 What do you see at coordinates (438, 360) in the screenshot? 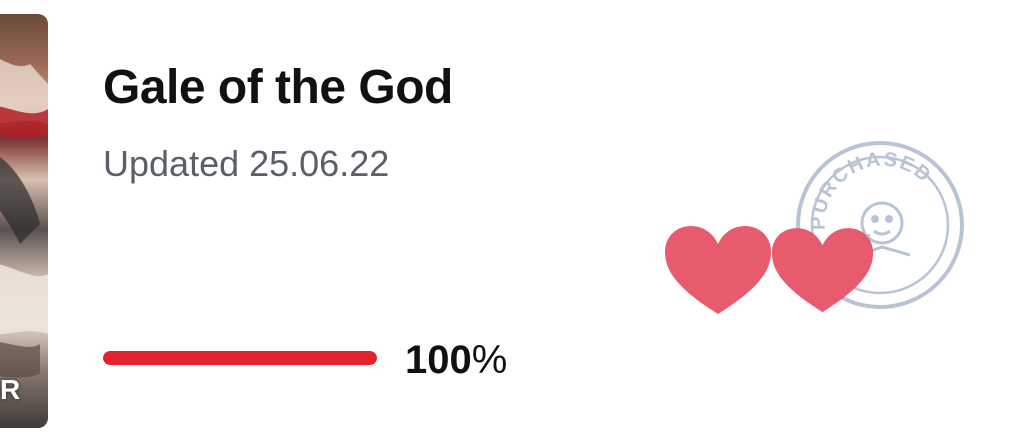
I see `progress-percent-value: 100` at bounding box center [438, 360].